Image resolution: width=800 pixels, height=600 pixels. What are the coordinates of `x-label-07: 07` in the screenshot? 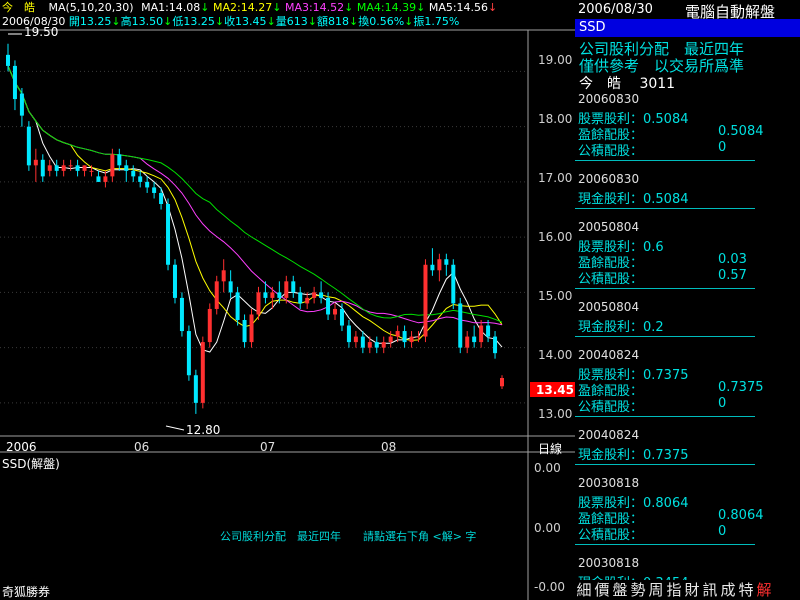 It's located at (268, 447).